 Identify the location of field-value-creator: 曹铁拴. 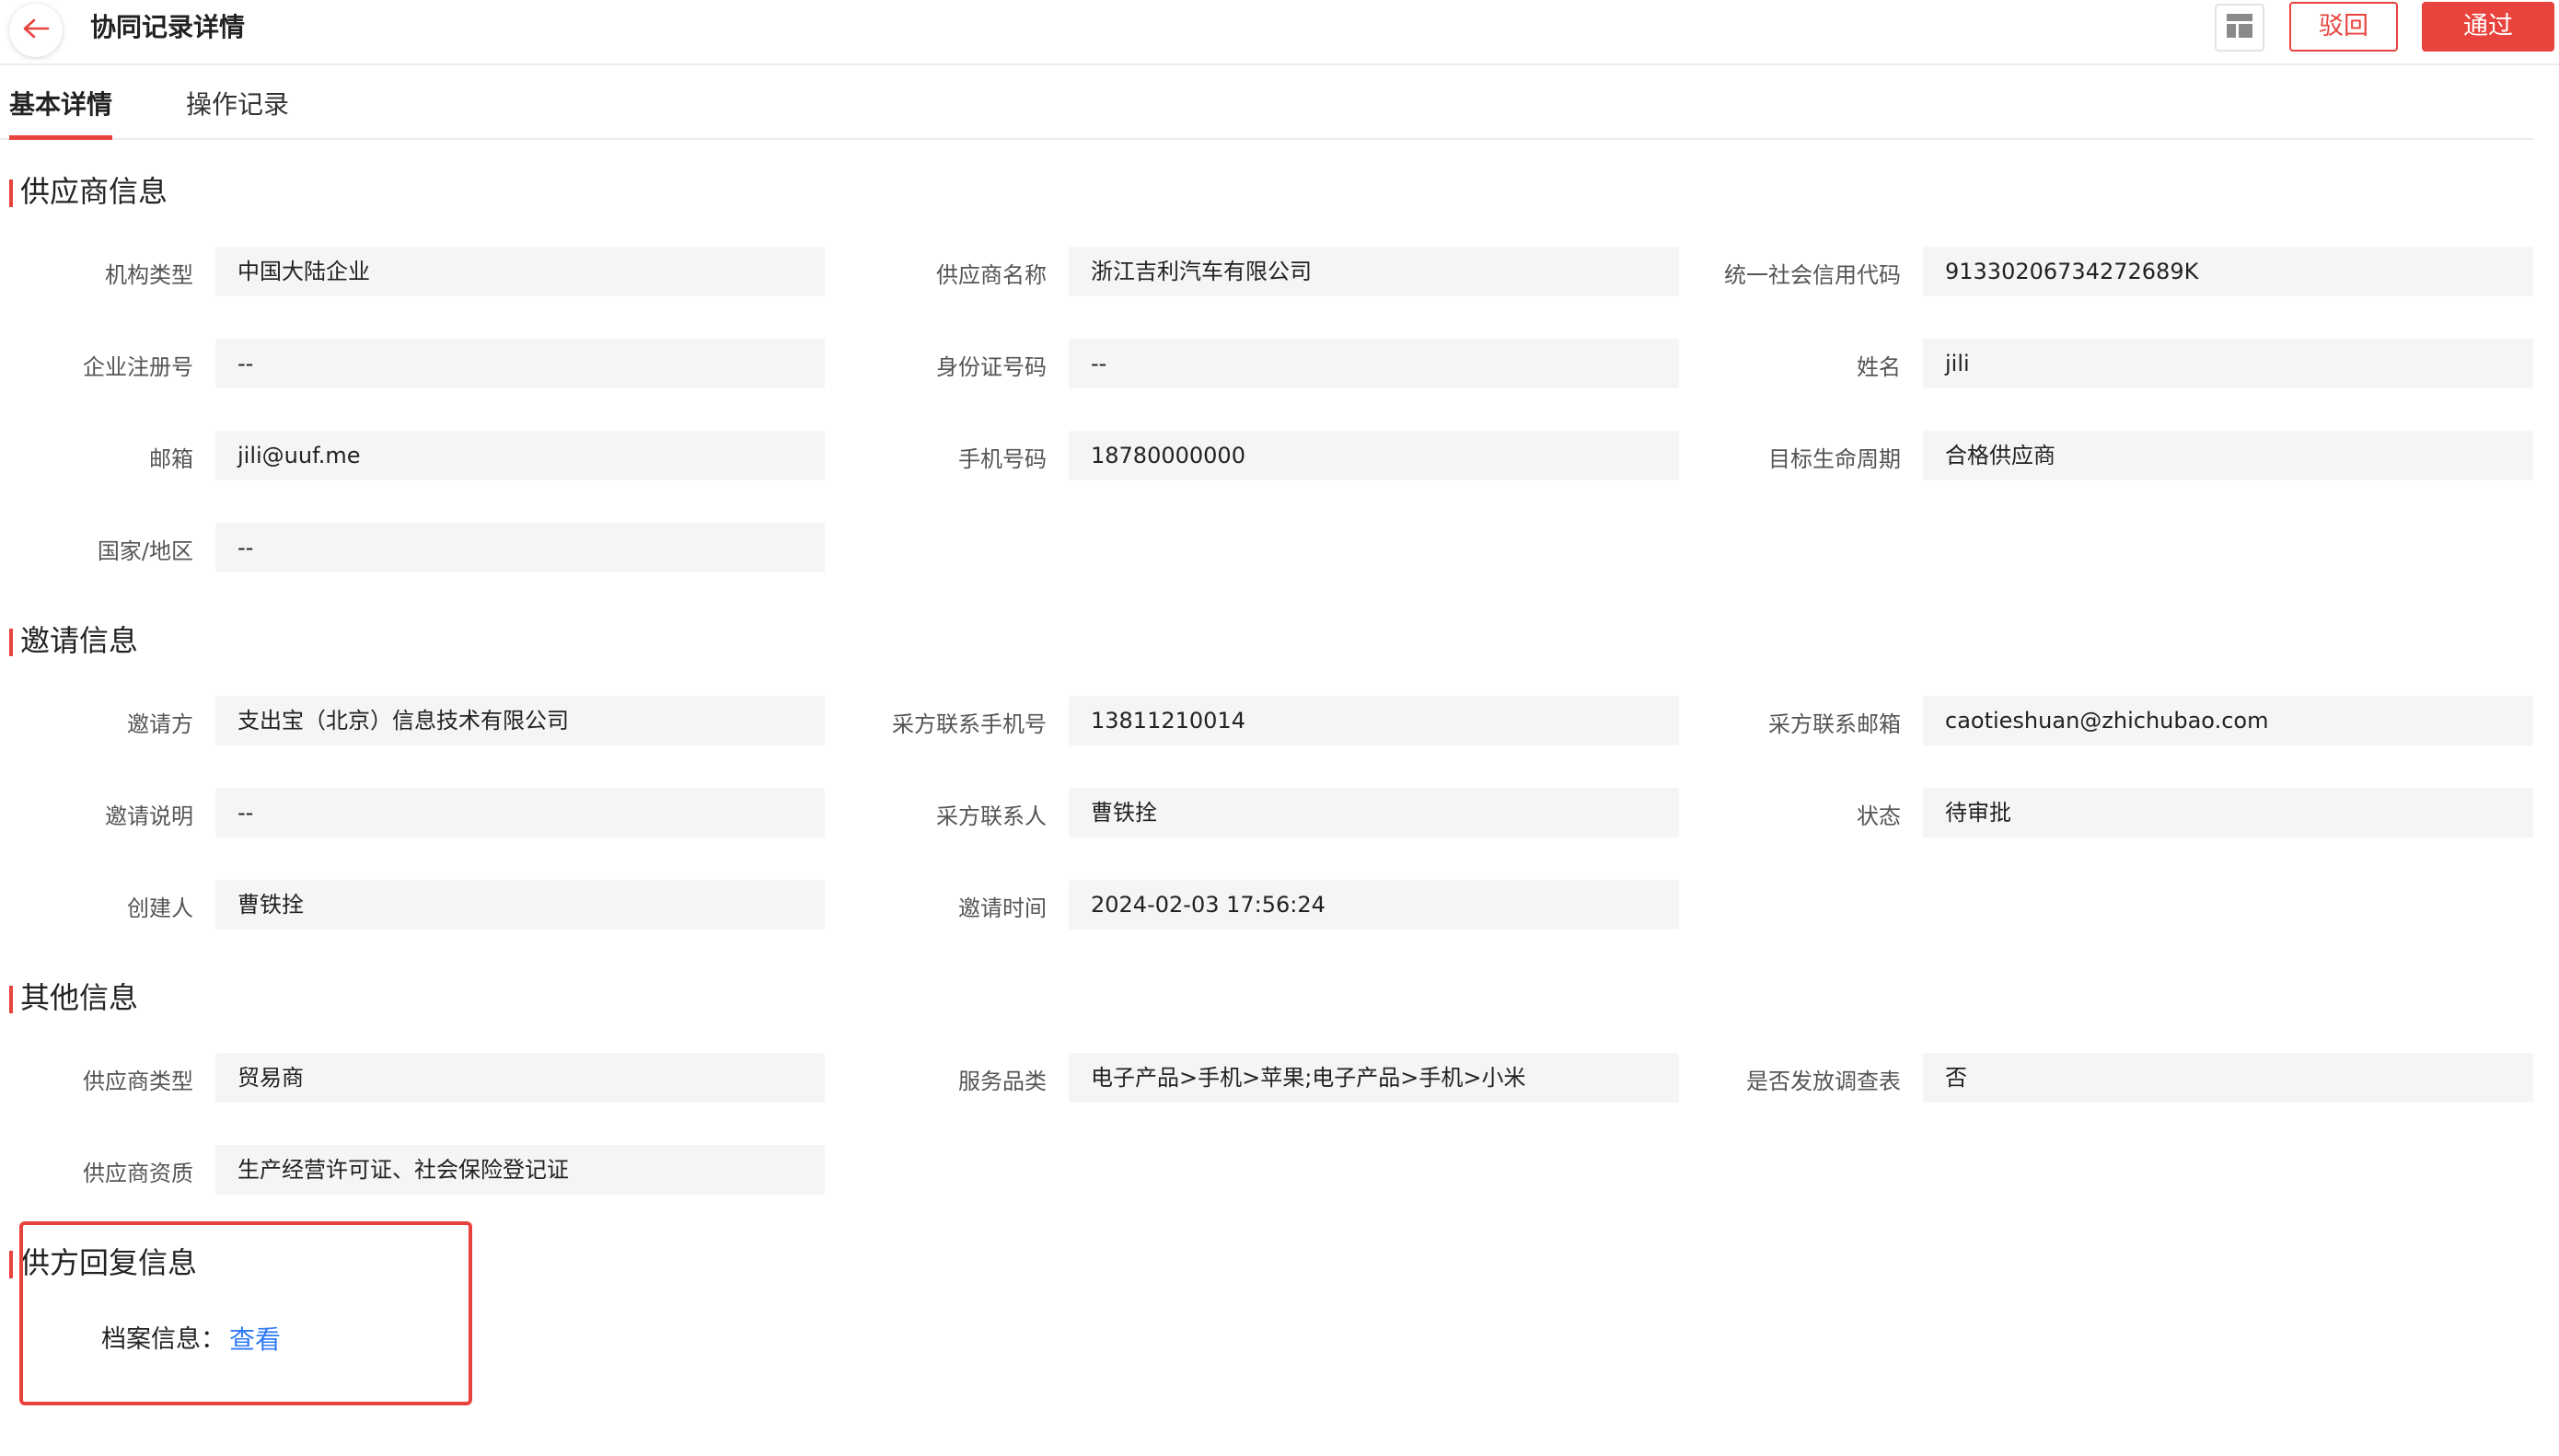
(520, 905).